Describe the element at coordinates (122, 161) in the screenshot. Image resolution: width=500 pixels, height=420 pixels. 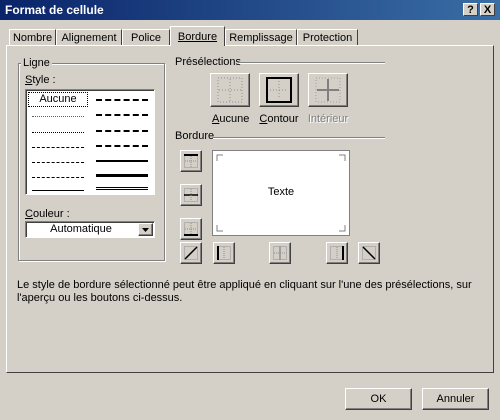
I see `line-style-medium` at that location.